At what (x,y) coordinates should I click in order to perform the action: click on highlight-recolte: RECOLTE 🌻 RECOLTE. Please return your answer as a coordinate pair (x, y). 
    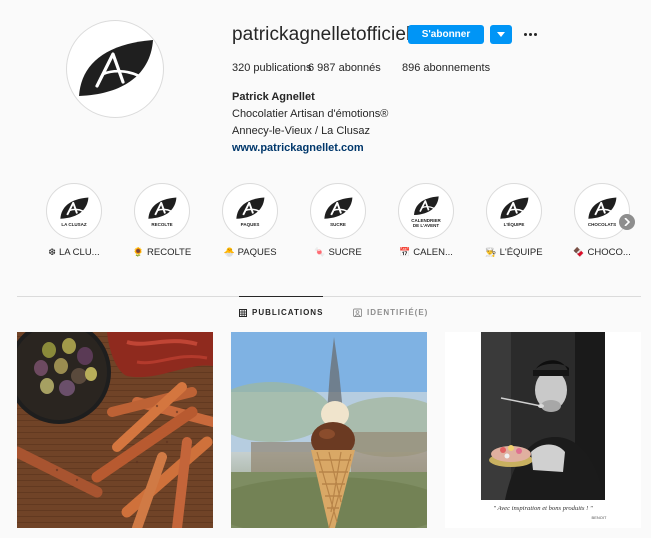
    Looking at the image, I should click on (162, 220).